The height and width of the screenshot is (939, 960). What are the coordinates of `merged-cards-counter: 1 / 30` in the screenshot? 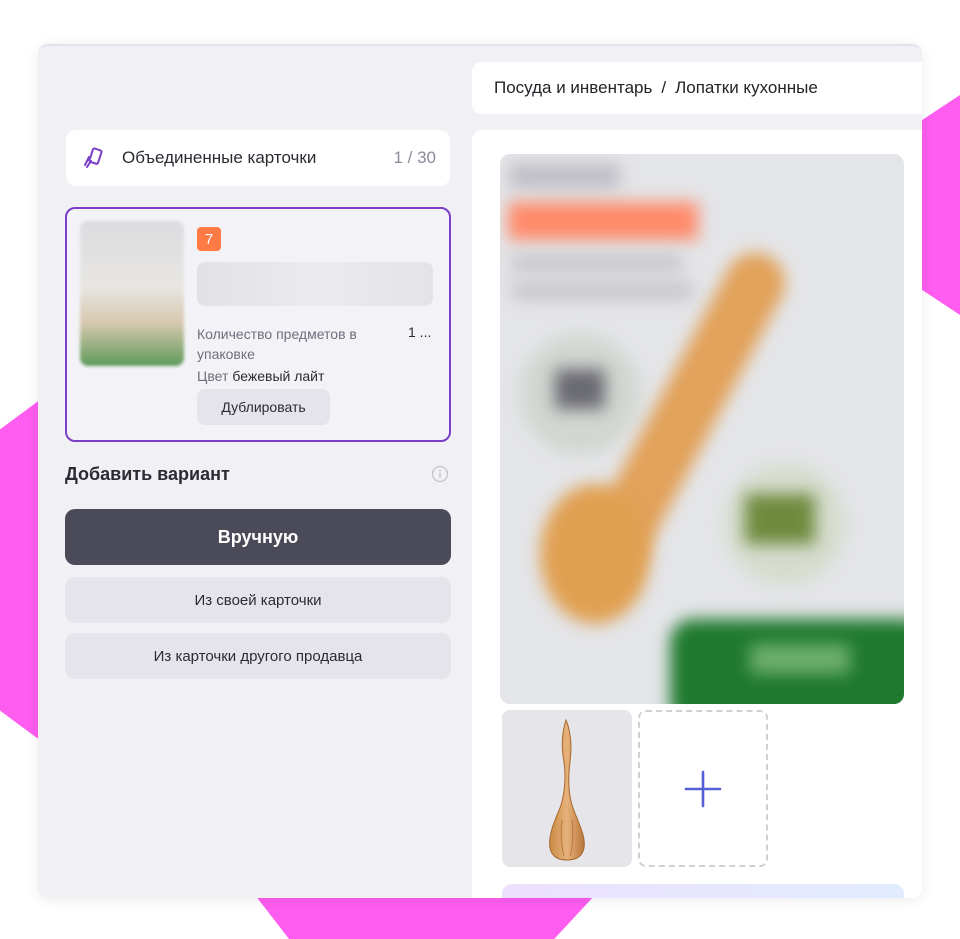 It's located at (414, 157).